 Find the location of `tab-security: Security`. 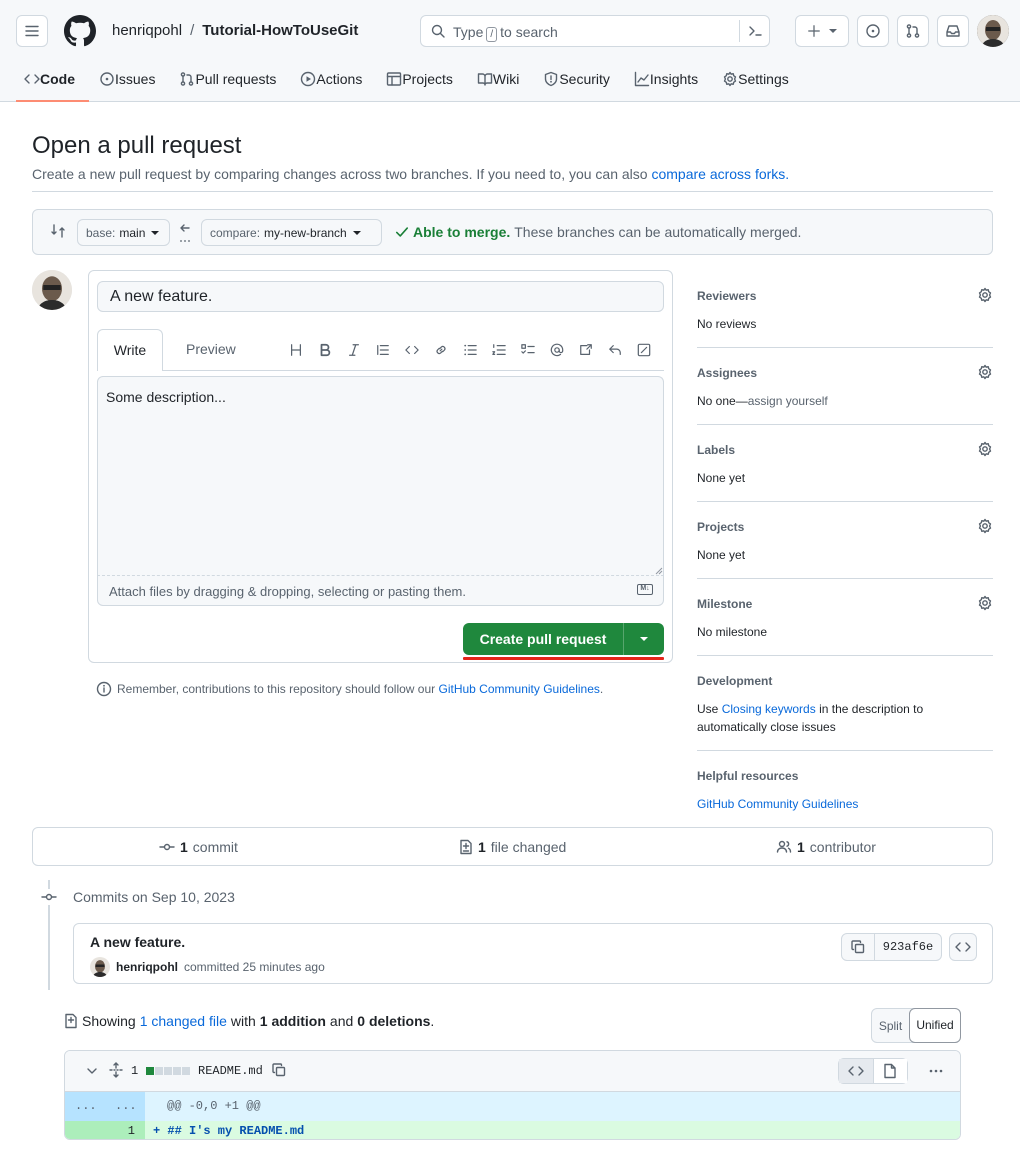

tab-security: Security is located at coordinates (583, 79).